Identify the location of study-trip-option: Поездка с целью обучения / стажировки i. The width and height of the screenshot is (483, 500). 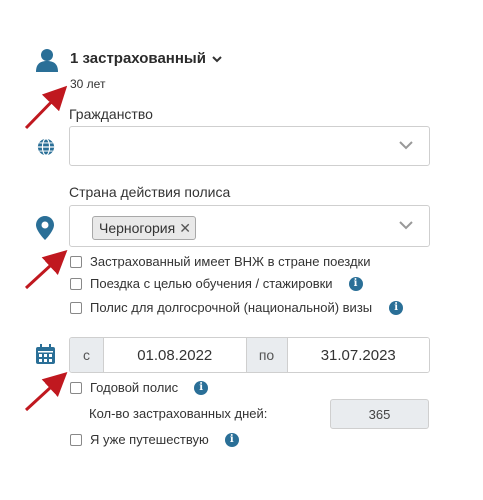
(216, 283).